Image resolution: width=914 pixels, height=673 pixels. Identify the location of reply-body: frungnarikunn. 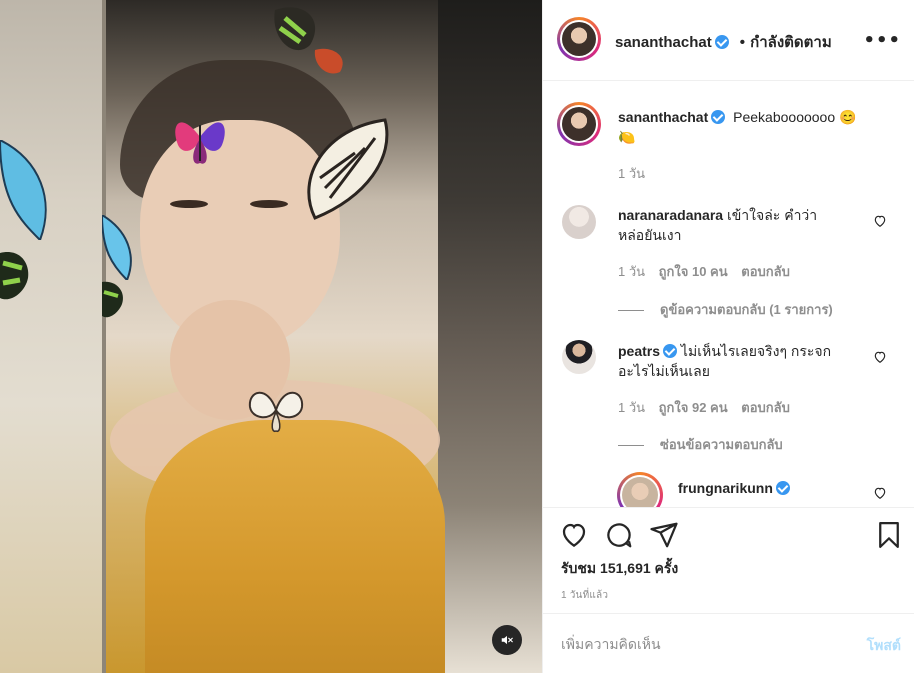
(734, 488).